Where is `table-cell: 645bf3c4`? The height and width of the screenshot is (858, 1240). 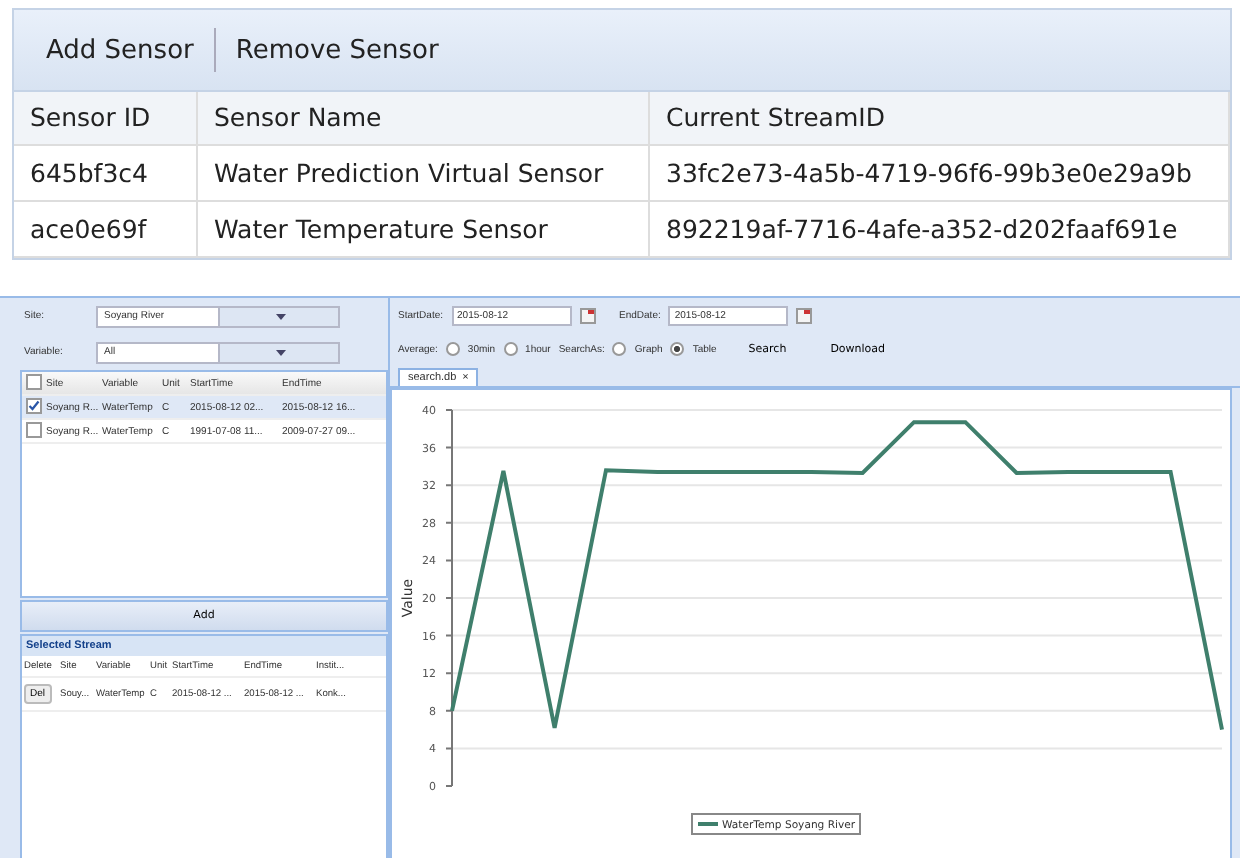 table-cell: 645bf3c4 is located at coordinates (106, 174).